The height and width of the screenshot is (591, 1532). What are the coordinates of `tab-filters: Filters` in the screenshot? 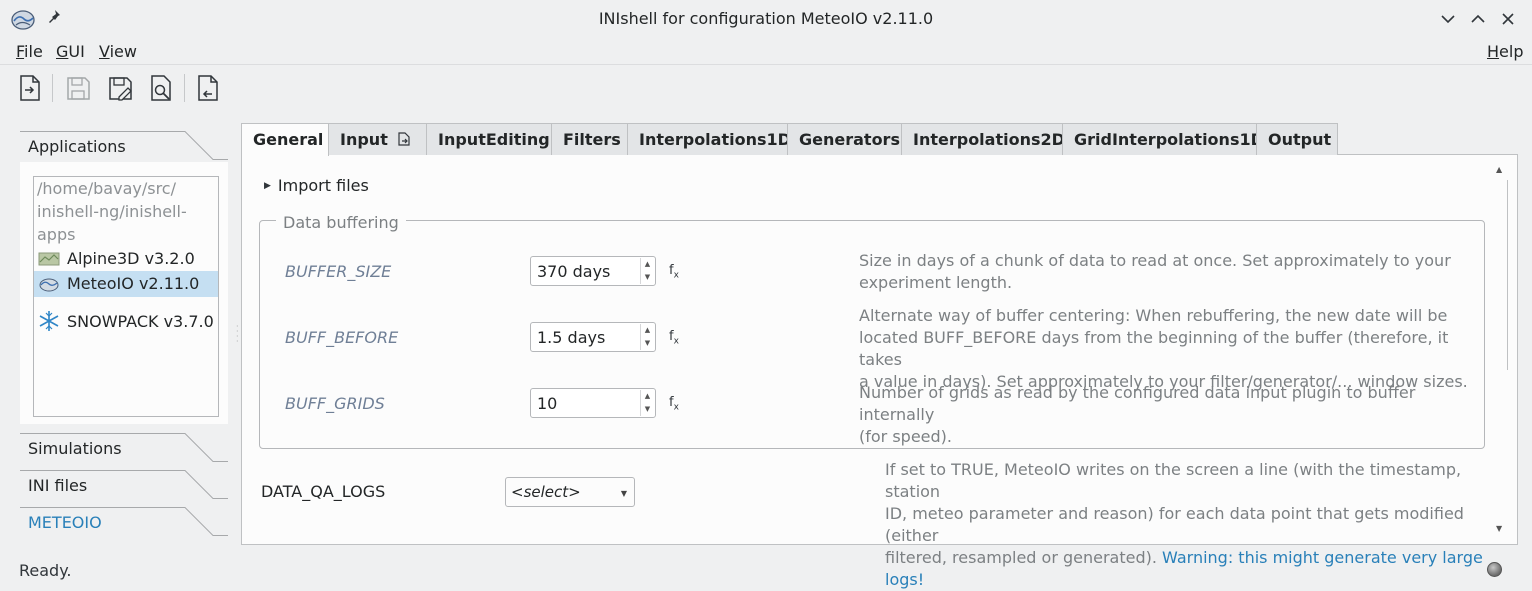 It's located at (589, 139).